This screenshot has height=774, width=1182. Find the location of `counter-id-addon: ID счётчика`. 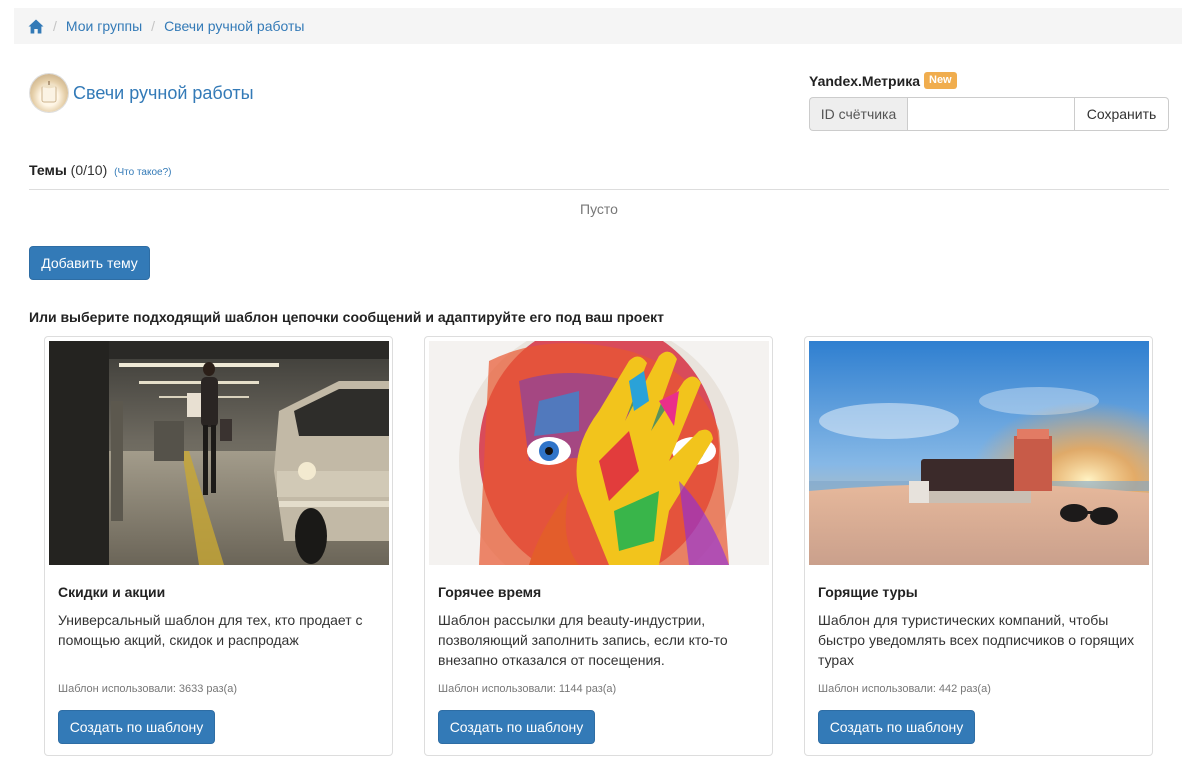

counter-id-addon: ID счётчика is located at coordinates (858, 114).